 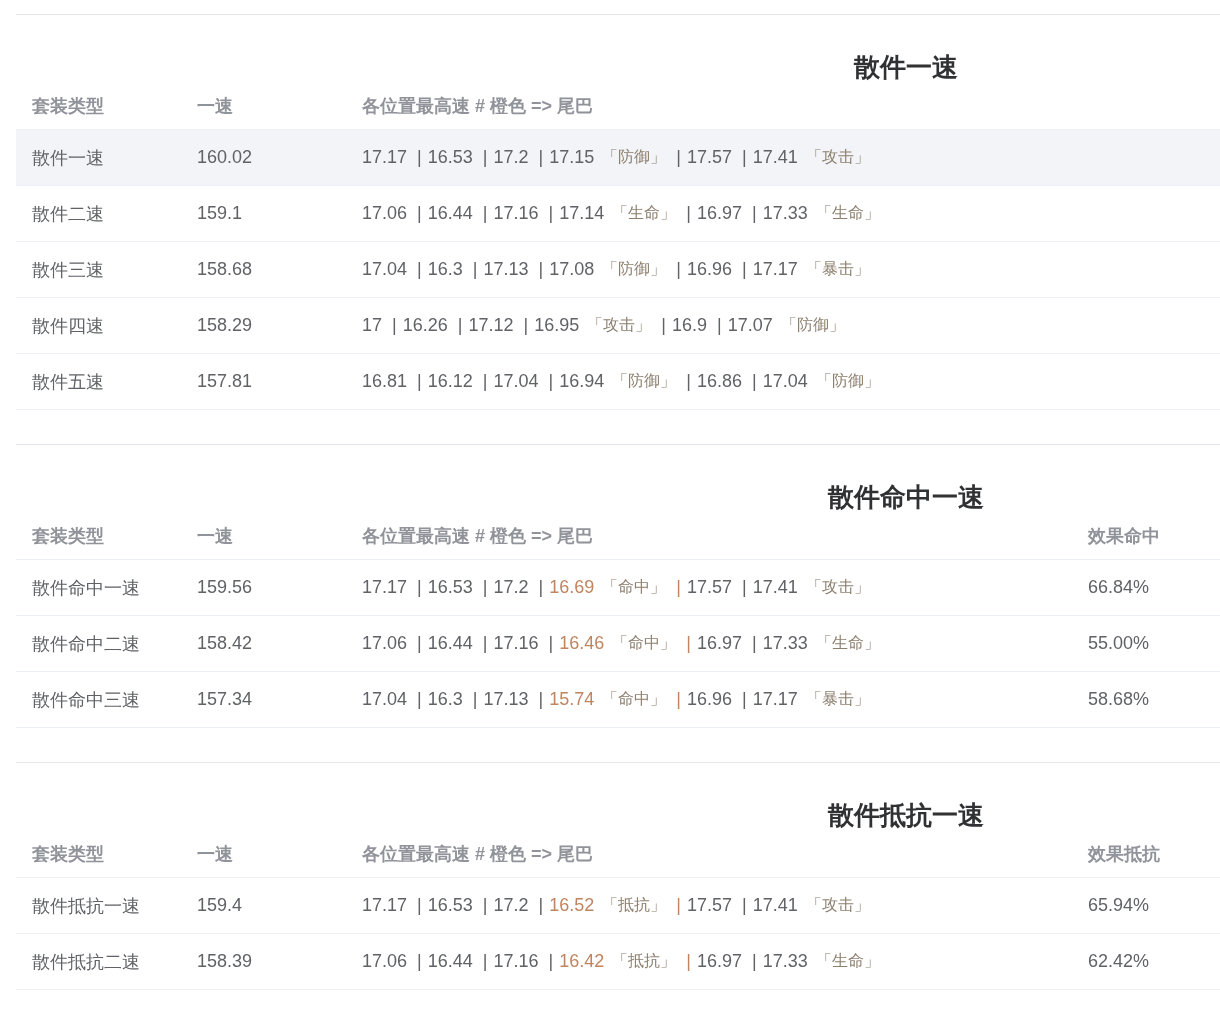 What do you see at coordinates (719, 961) in the screenshot?
I see `speed-value: 16.97` at bounding box center [719, 961].